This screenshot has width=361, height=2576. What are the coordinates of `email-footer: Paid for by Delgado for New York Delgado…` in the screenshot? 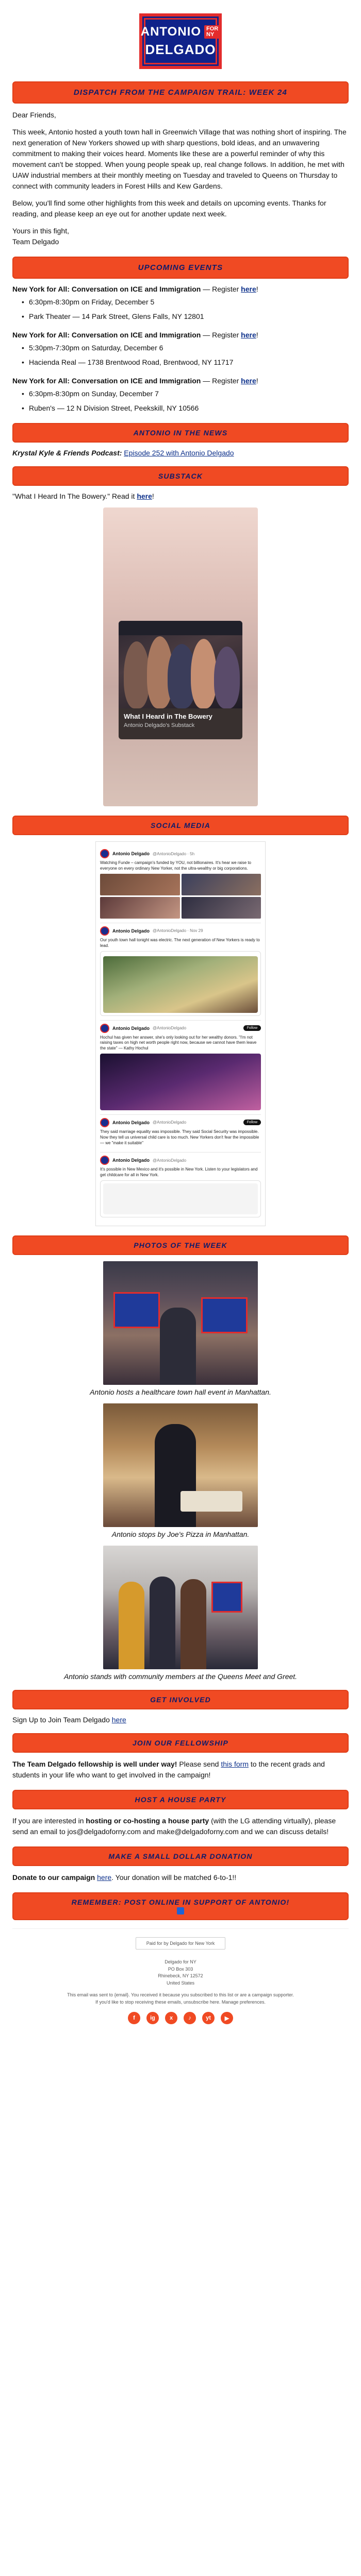 It's located at (180, 1976).